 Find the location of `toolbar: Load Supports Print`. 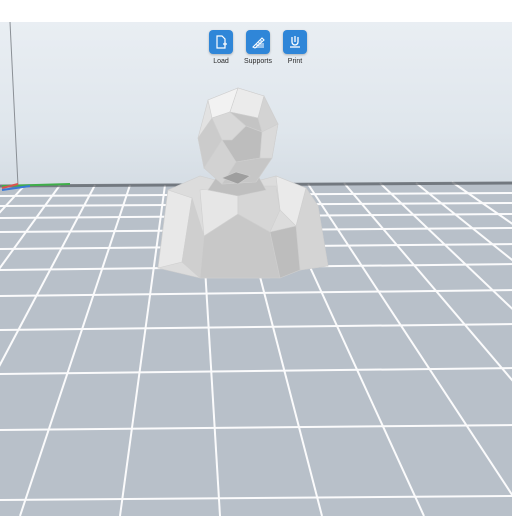

toolbar: Load Supports Print is located at coordinates (258, 47).